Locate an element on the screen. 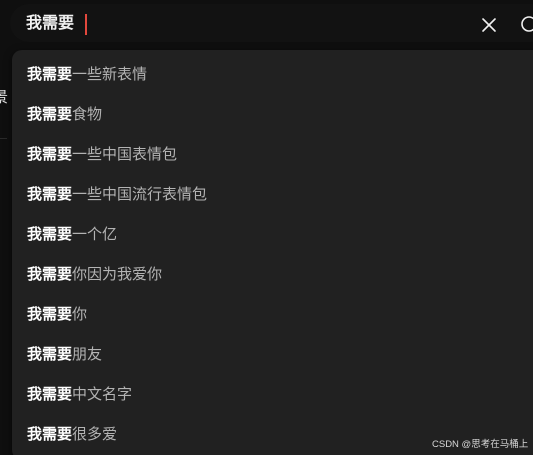  text-caret is located at coordinates (86, 24).